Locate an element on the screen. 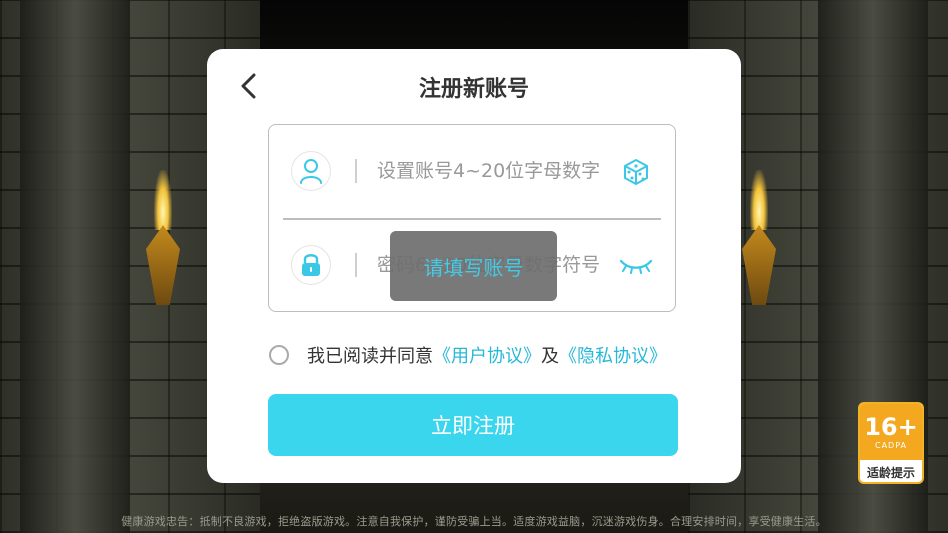 This screenshot has width=948, height=533. account-separator is located at coordinates (356, 171).